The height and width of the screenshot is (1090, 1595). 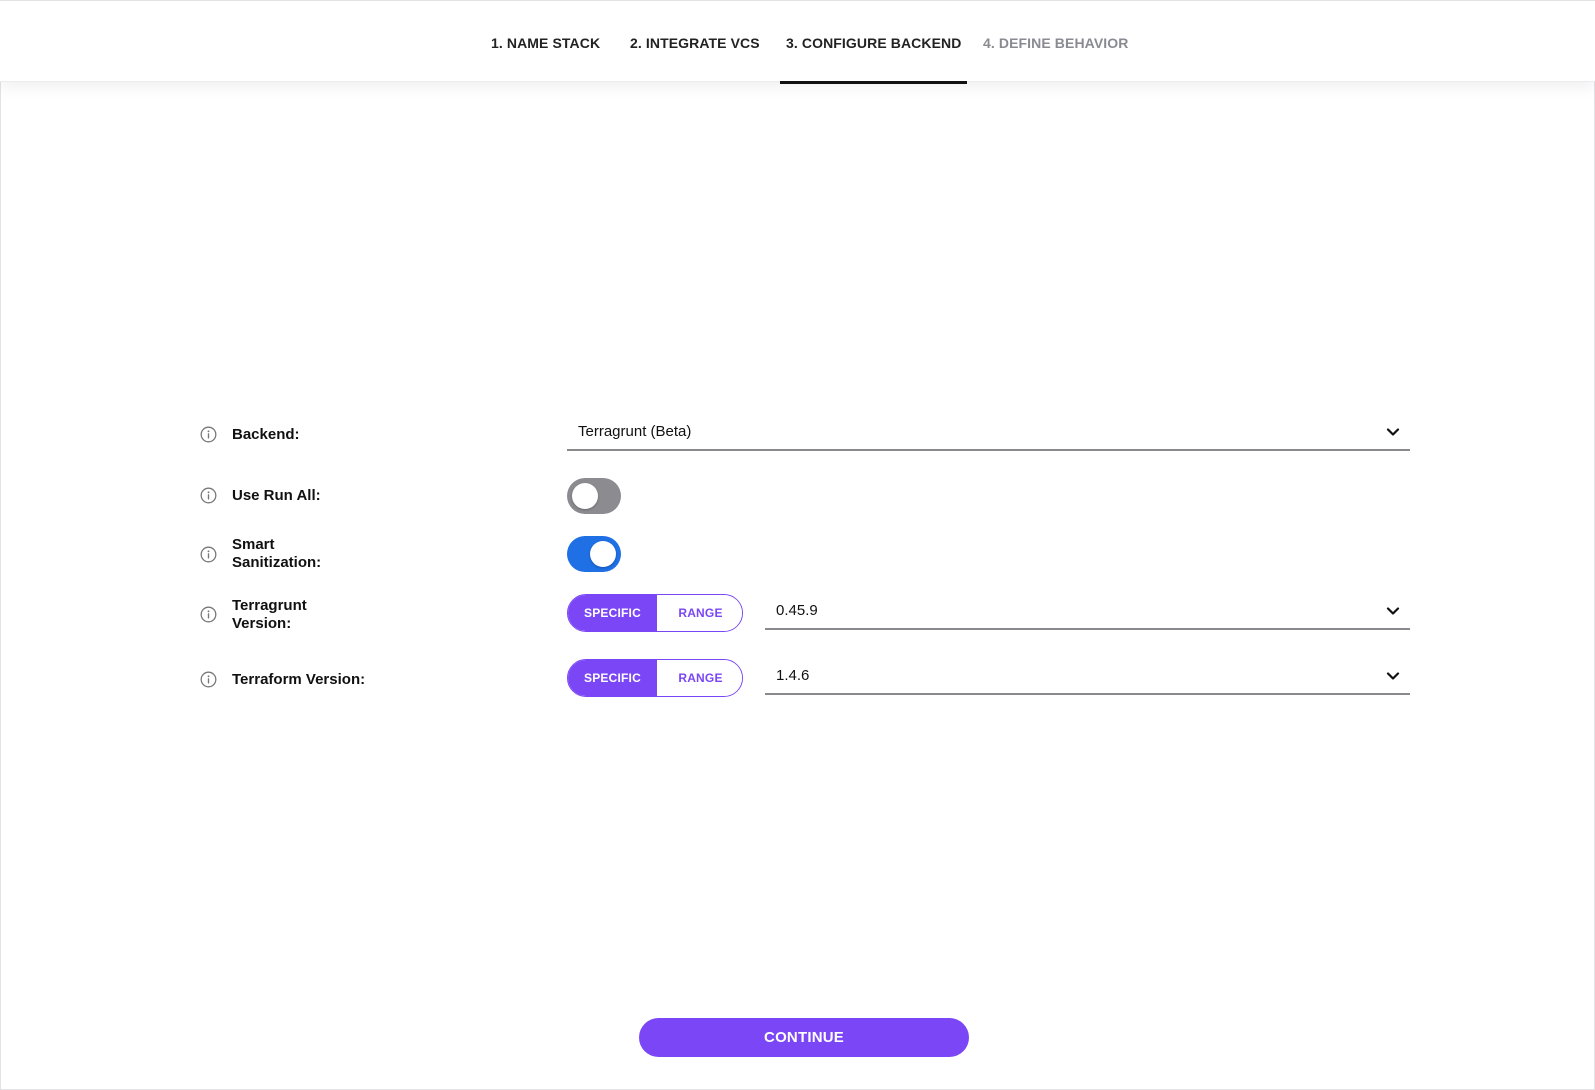 I want to click on step-integrate-vcs: 2. INTEGRATE VCS, so click(x=695, y=42).